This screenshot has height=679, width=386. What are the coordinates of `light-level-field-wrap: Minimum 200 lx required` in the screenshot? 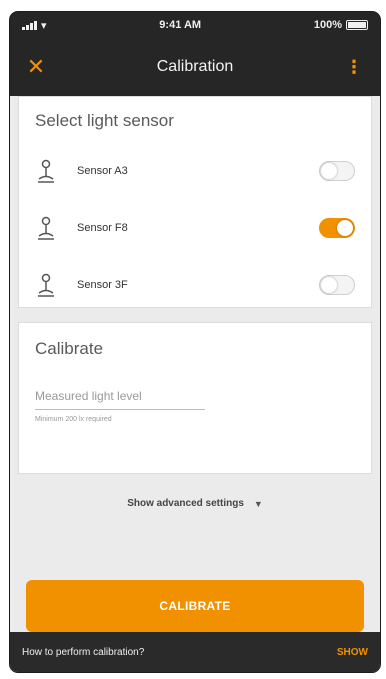 It's located at (120, 404).